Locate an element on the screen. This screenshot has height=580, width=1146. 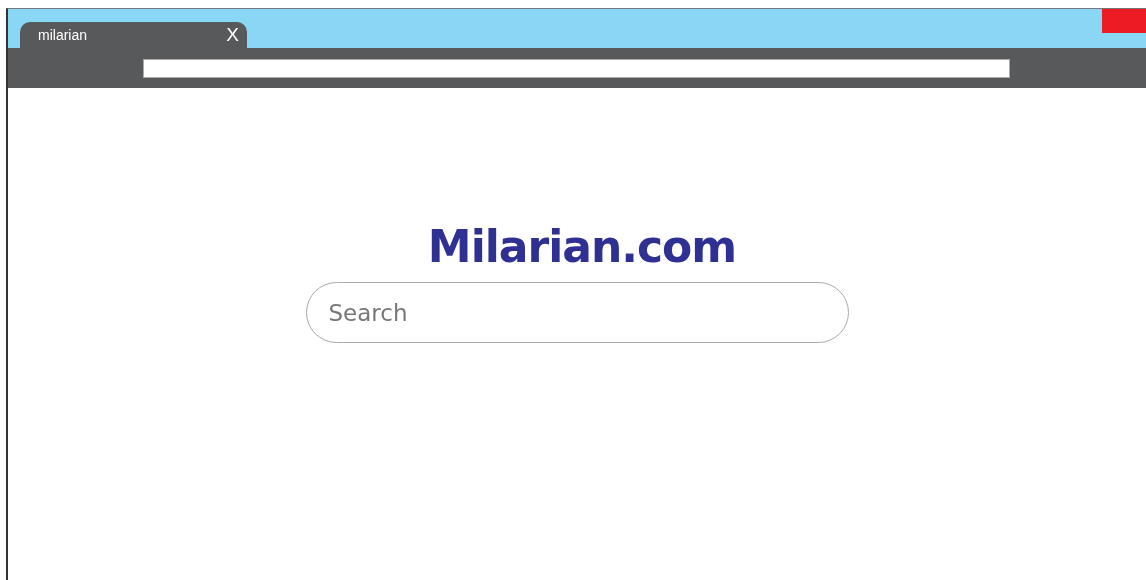
address-field is located at coordinates (576, 68).